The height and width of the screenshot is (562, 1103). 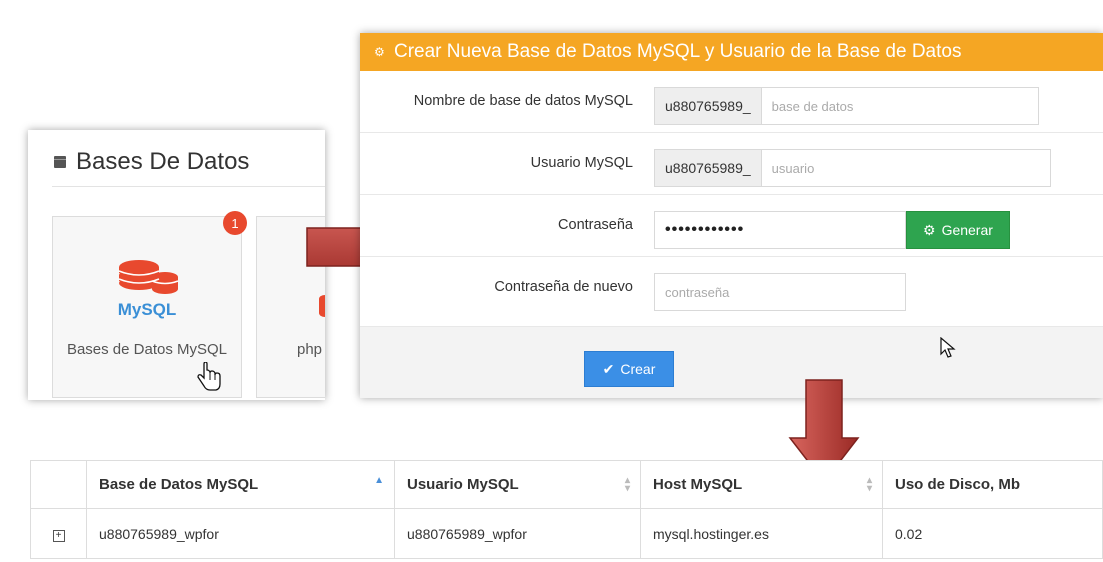 I want to click on divider, so click(x=188, y=186).